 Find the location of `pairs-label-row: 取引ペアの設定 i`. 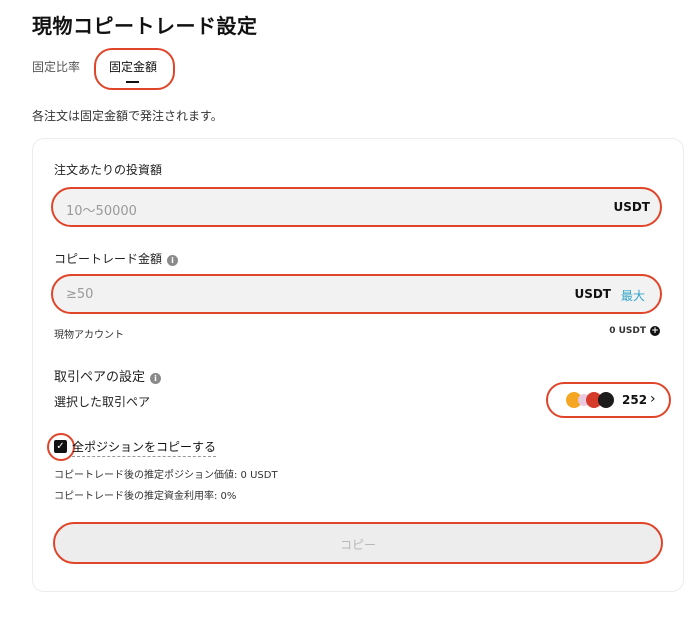

pairs-label-row: 取引ペアの設定 i is located at coordinates (108, 375).